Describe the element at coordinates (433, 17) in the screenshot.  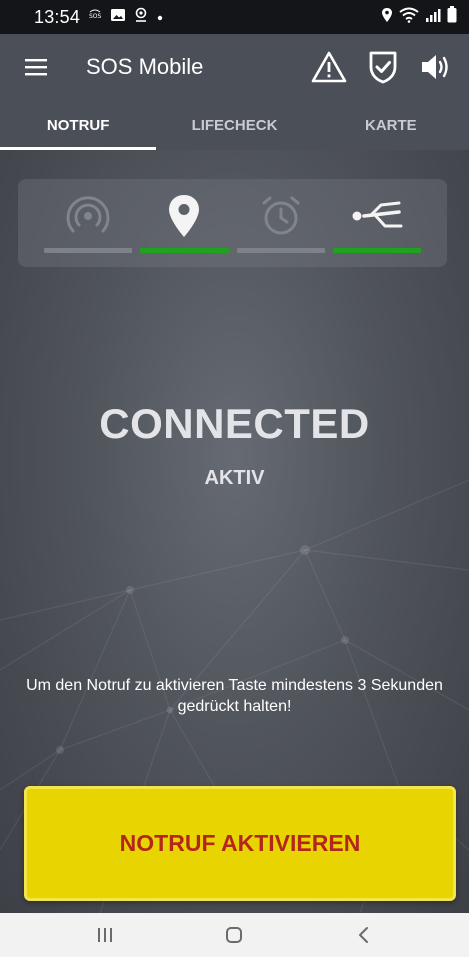
I see `signal-icon` at that location.